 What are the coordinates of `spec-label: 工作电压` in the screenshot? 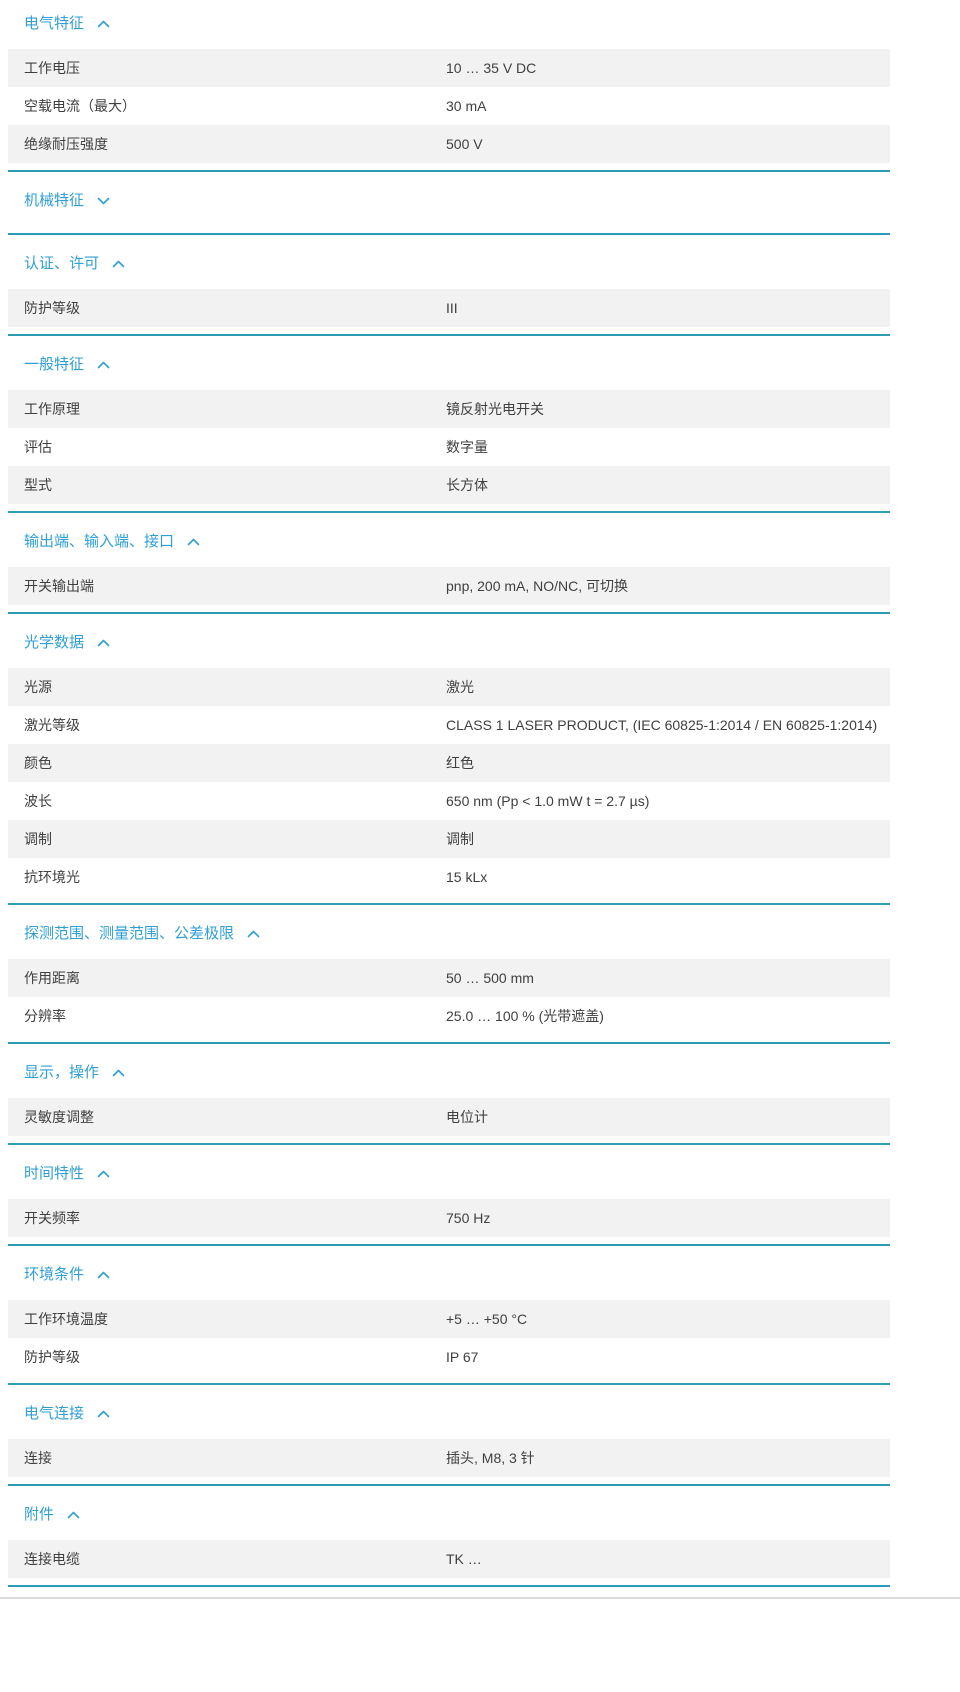 It's located at (52, 68).